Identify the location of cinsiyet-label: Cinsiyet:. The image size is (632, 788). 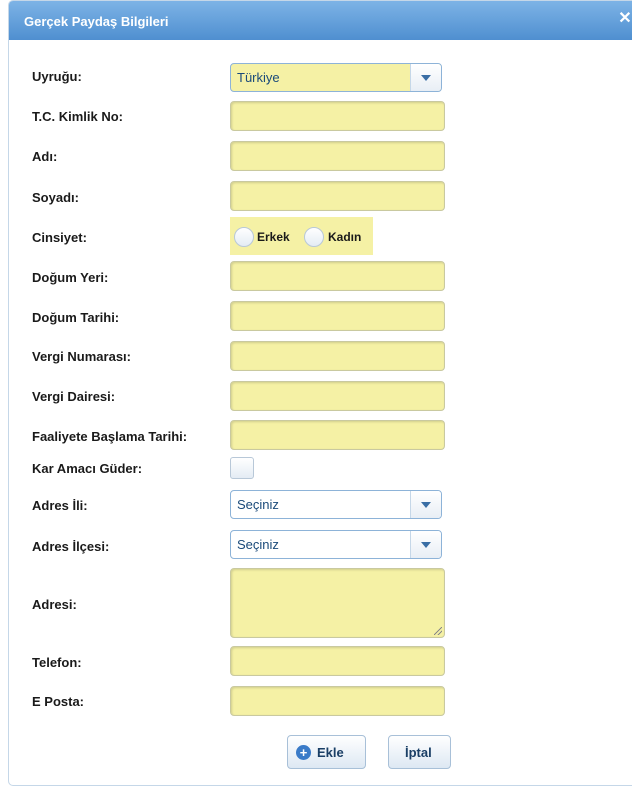
(59, 237).